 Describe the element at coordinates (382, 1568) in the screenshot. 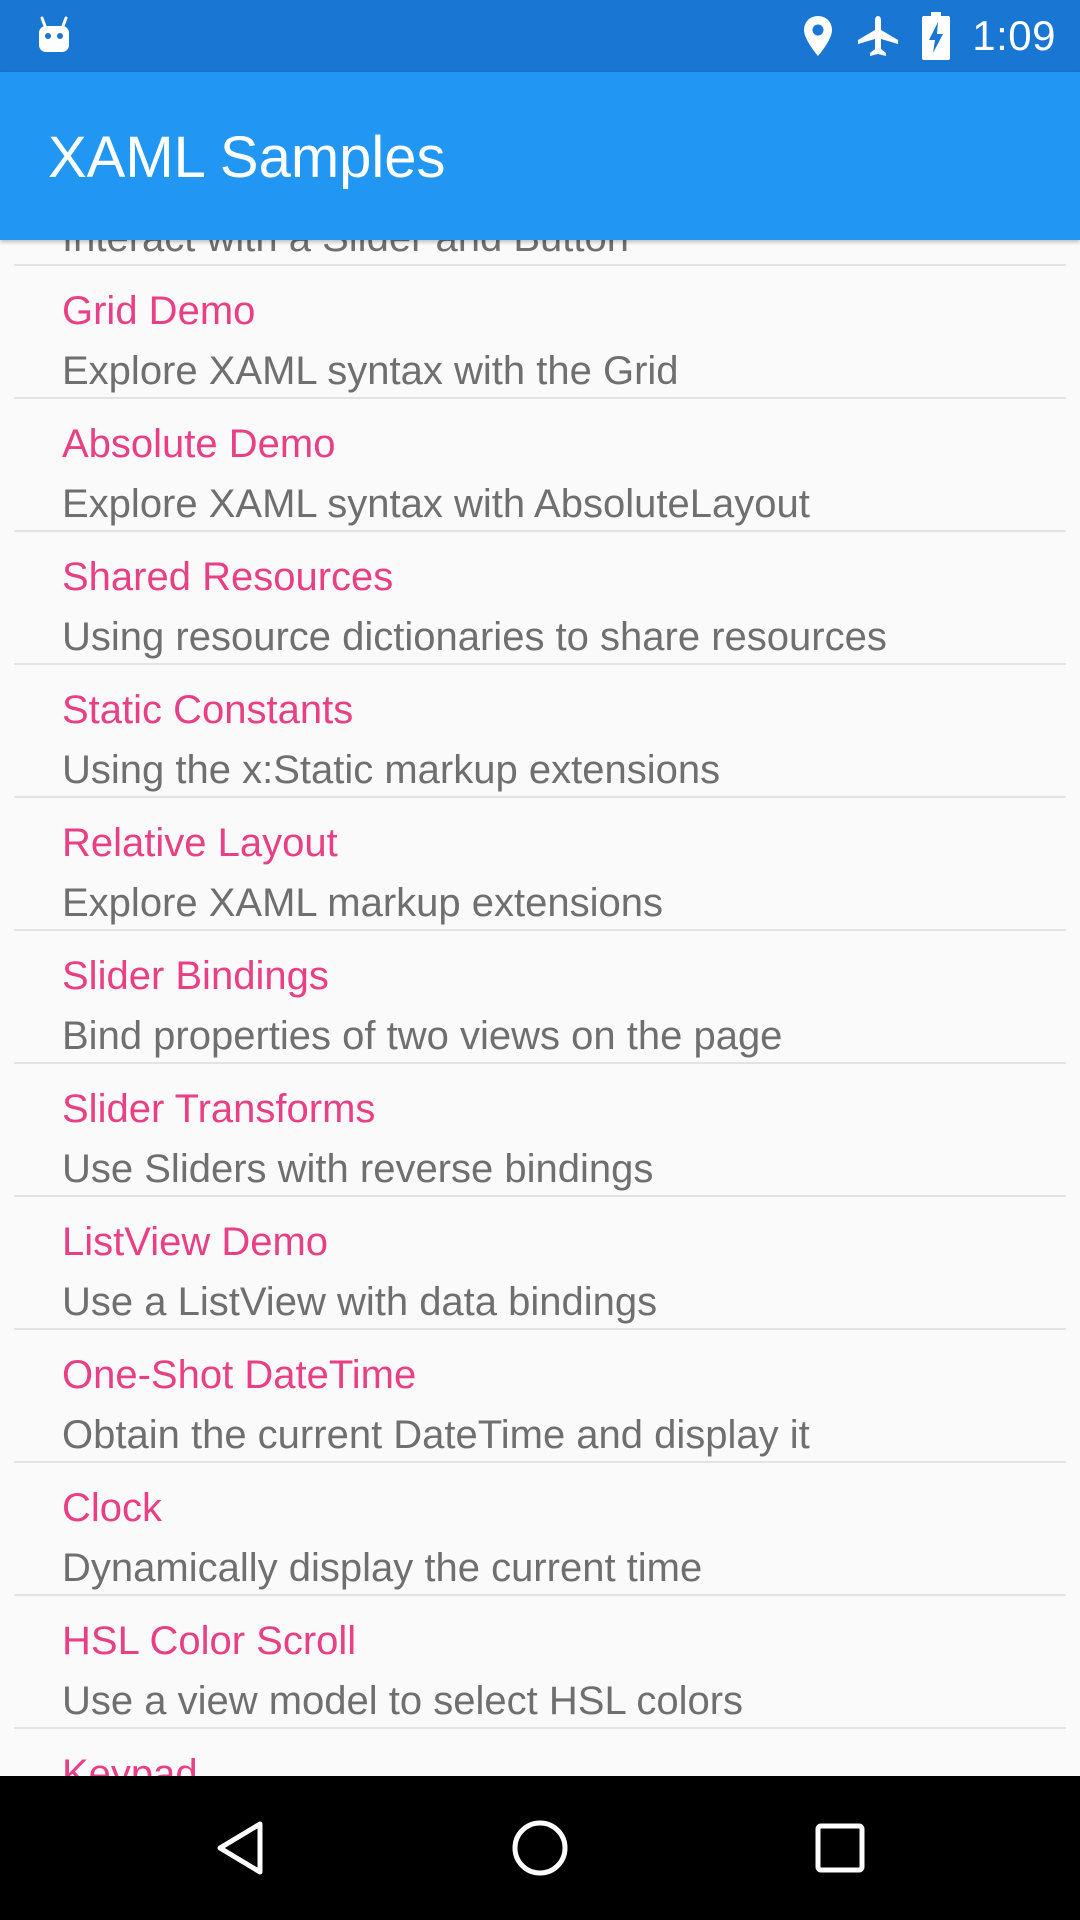

I see `list-item-detail: Dynamically display the current time` at that location.